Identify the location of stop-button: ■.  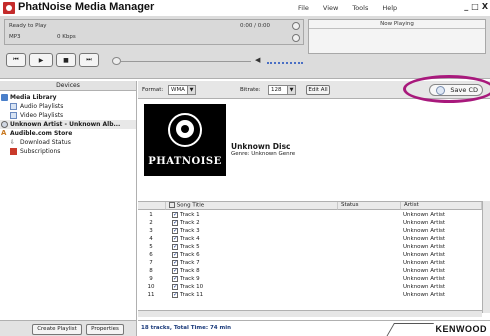
(66, 60).